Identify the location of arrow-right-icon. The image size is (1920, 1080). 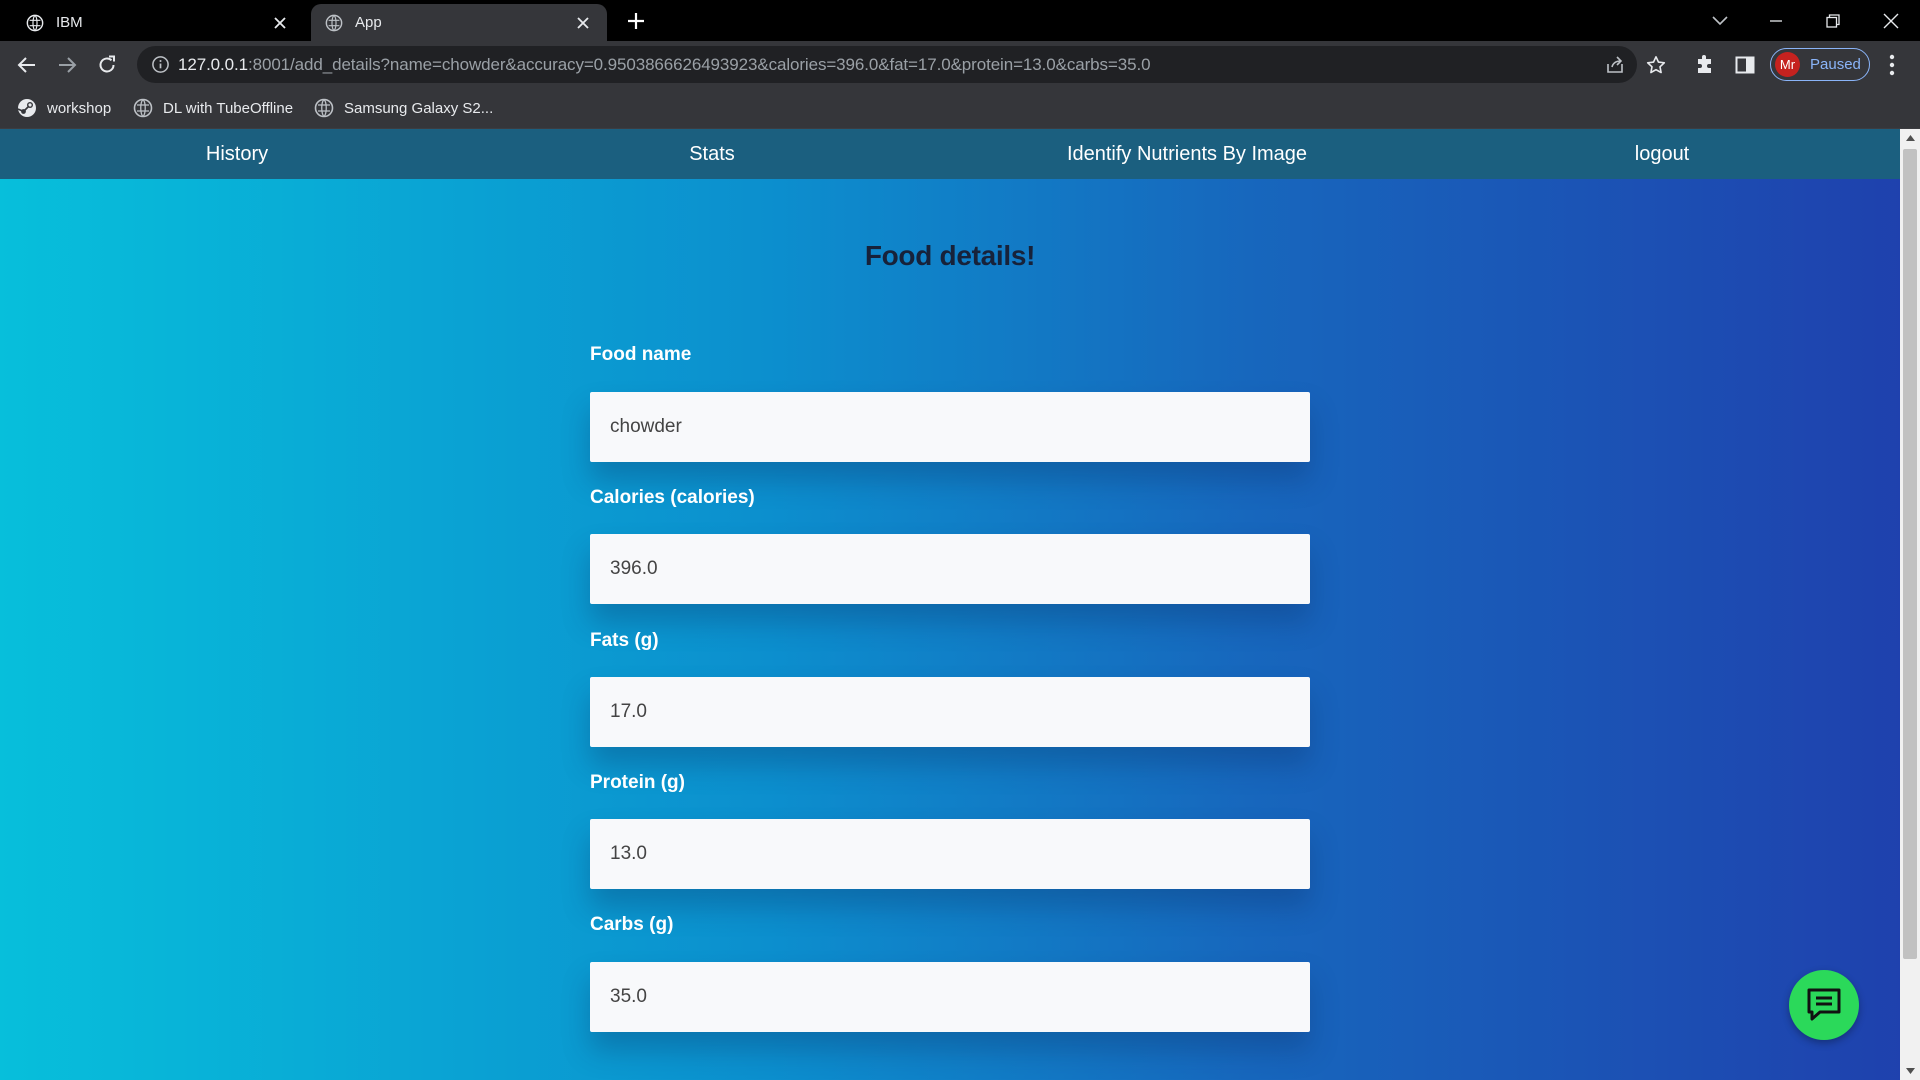
(68, 65).